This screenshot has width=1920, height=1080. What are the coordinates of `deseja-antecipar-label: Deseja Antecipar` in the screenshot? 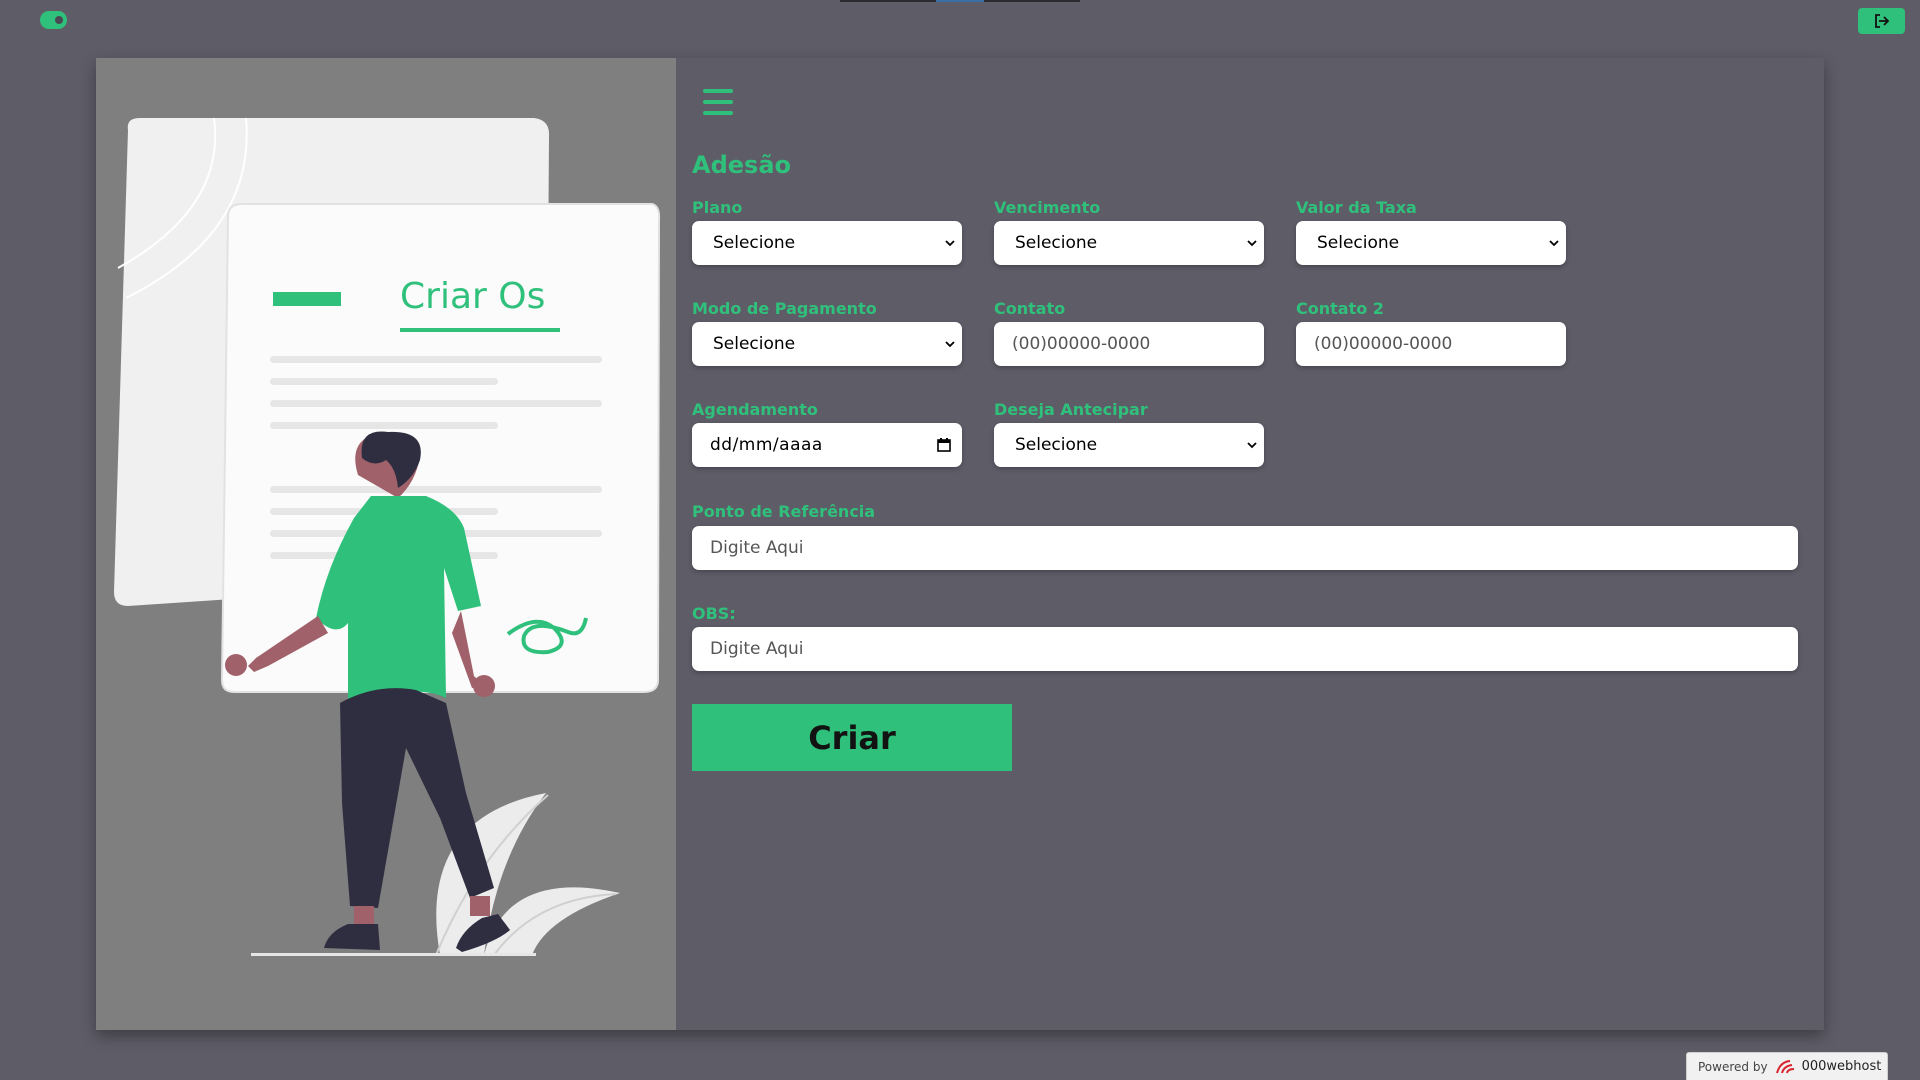 It's located at (1071, 409).